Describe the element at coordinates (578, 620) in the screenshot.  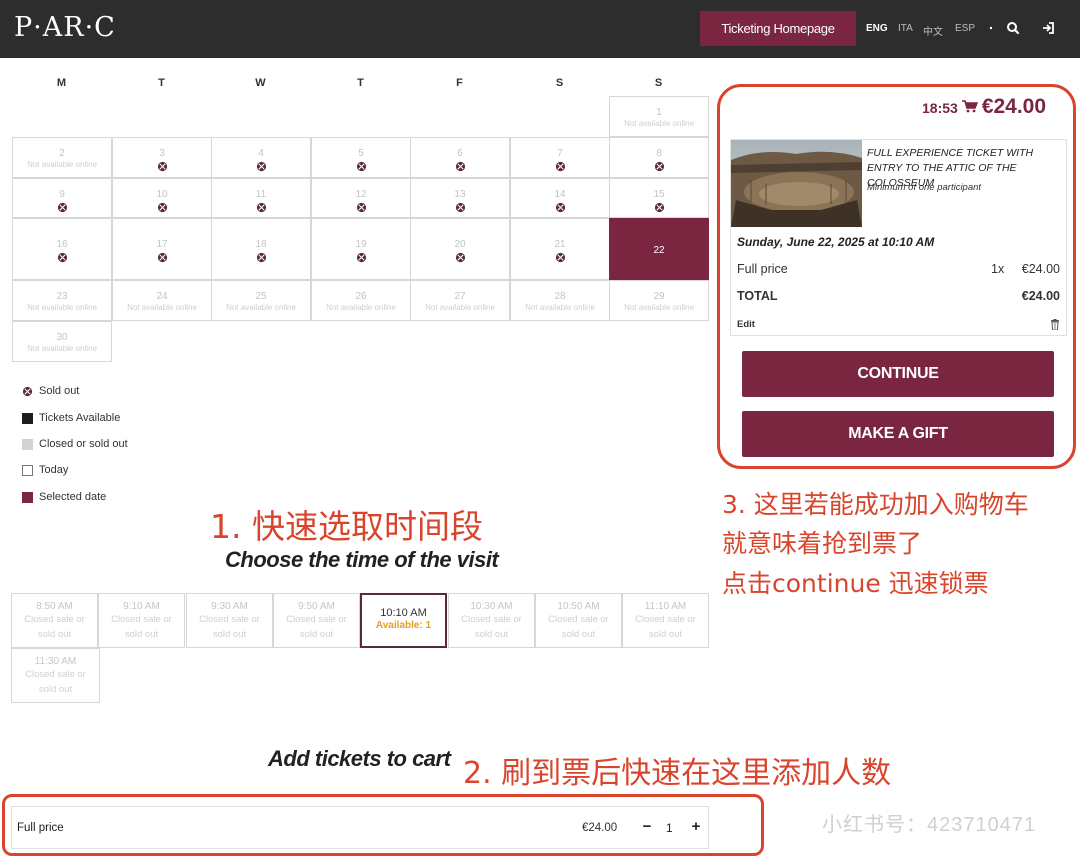
I see `time-slot: 10:50 AM Closed sale or sold out` at that location.